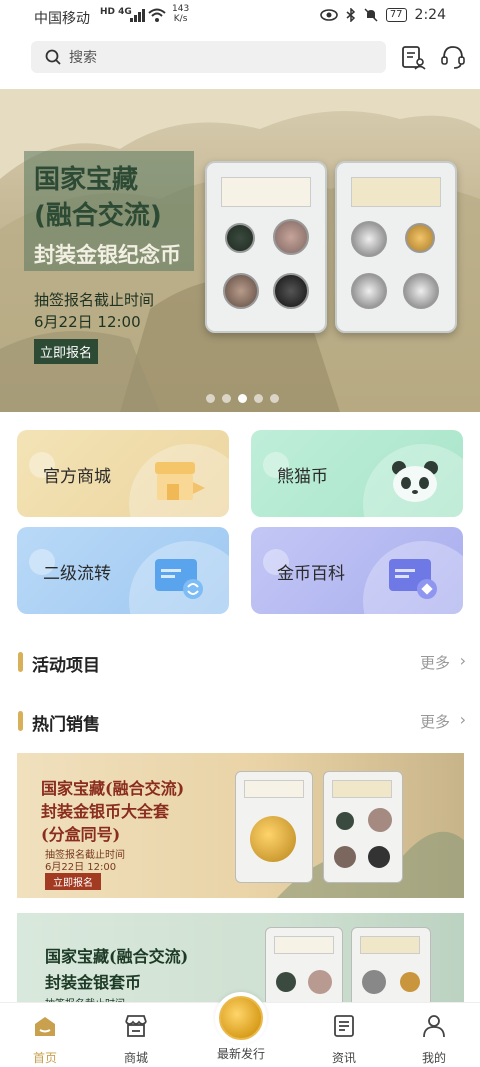  What do you see at coordinates (329, 15) in the screenshot?
I see `eye-icon` at bounding box center [329, 15].